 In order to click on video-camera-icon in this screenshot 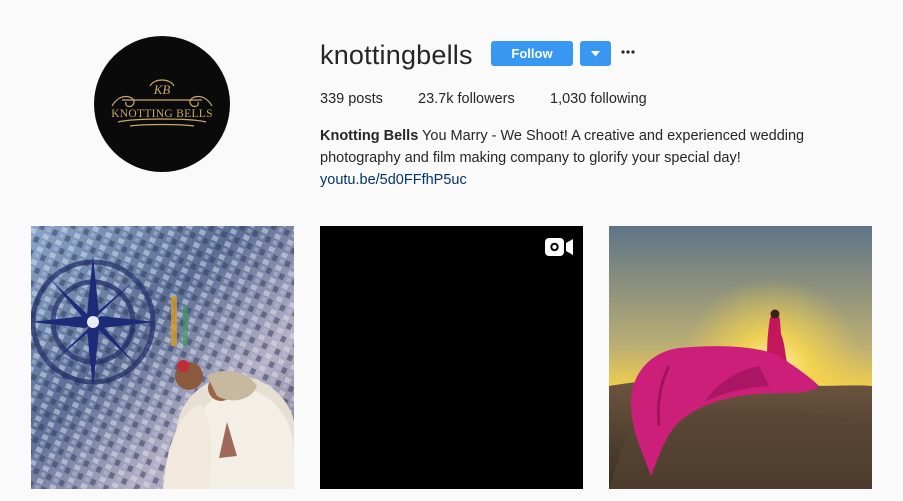, I will do `click(559, 247)`.